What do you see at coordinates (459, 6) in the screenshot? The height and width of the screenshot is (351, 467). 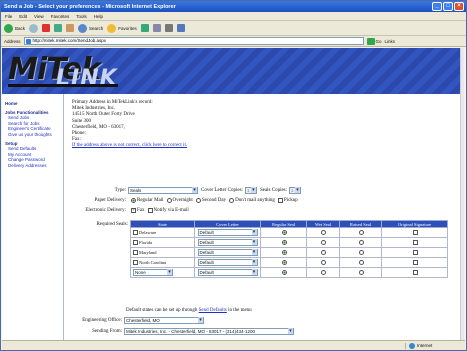 I see `close-button: ×` at bounding box center [459, 6].